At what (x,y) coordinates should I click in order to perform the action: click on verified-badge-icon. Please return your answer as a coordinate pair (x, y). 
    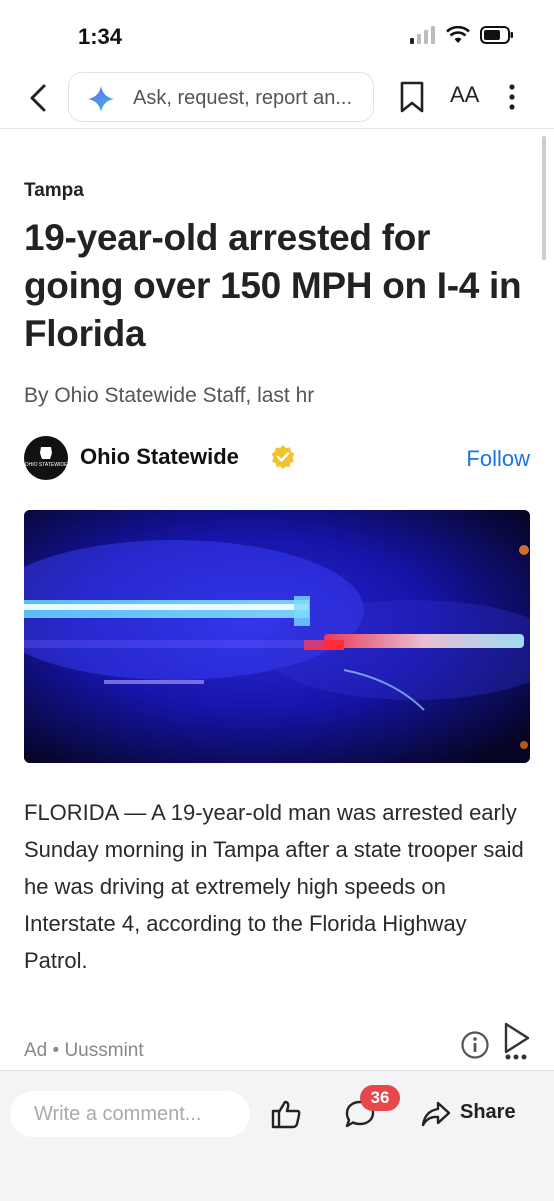
    Looking at the image, I should click on (283, 457).